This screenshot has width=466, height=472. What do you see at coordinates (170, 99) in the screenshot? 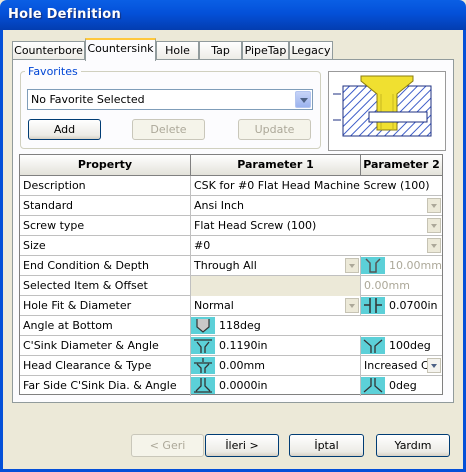
I see `favorites-dropdown: No Favorite Selected` at bounding box center [170, 99].